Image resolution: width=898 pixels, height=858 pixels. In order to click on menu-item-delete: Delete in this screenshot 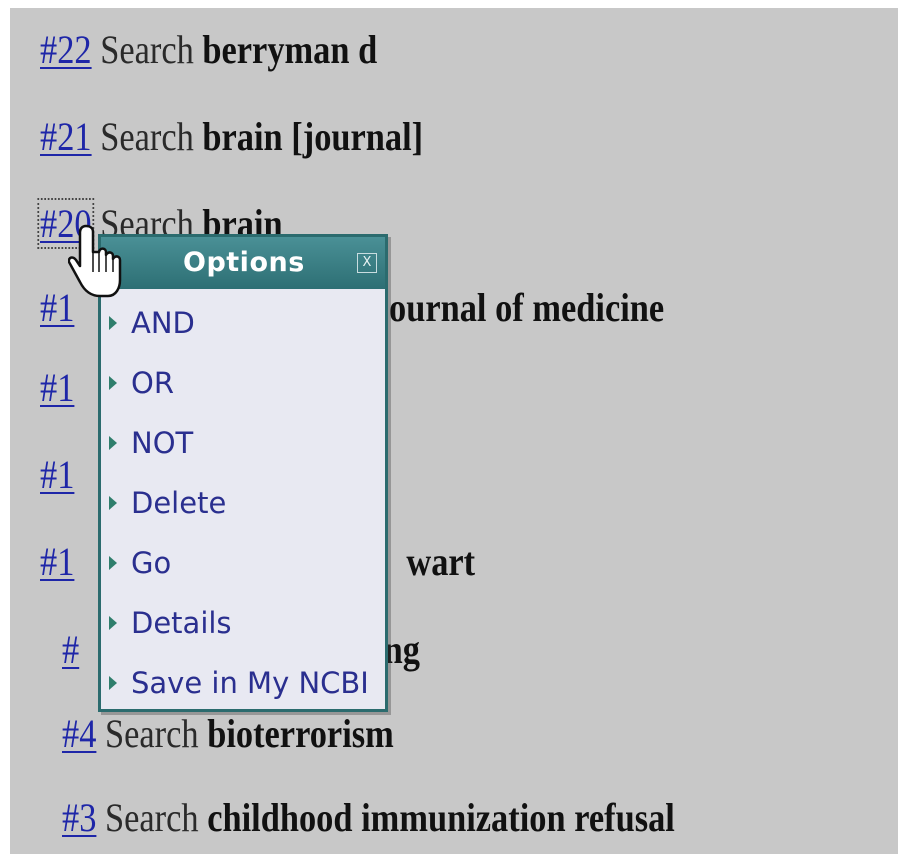, I will do `click(243, 503)`.